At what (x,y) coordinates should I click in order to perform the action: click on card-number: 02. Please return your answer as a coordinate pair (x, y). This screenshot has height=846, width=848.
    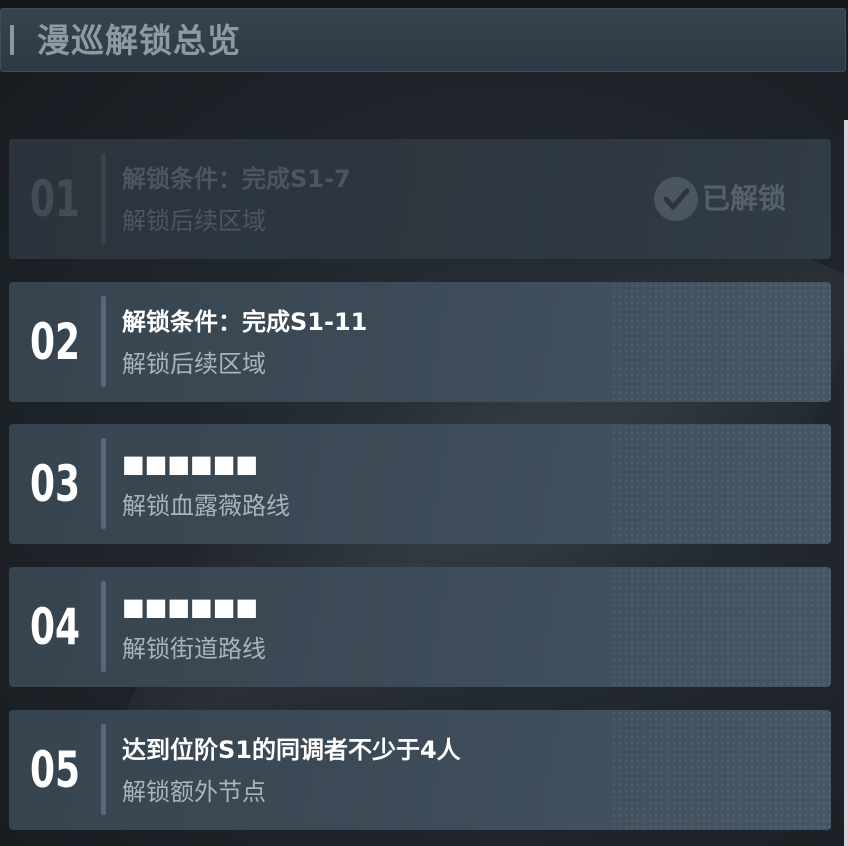
    Looking at the image, I should click on (55, 342).